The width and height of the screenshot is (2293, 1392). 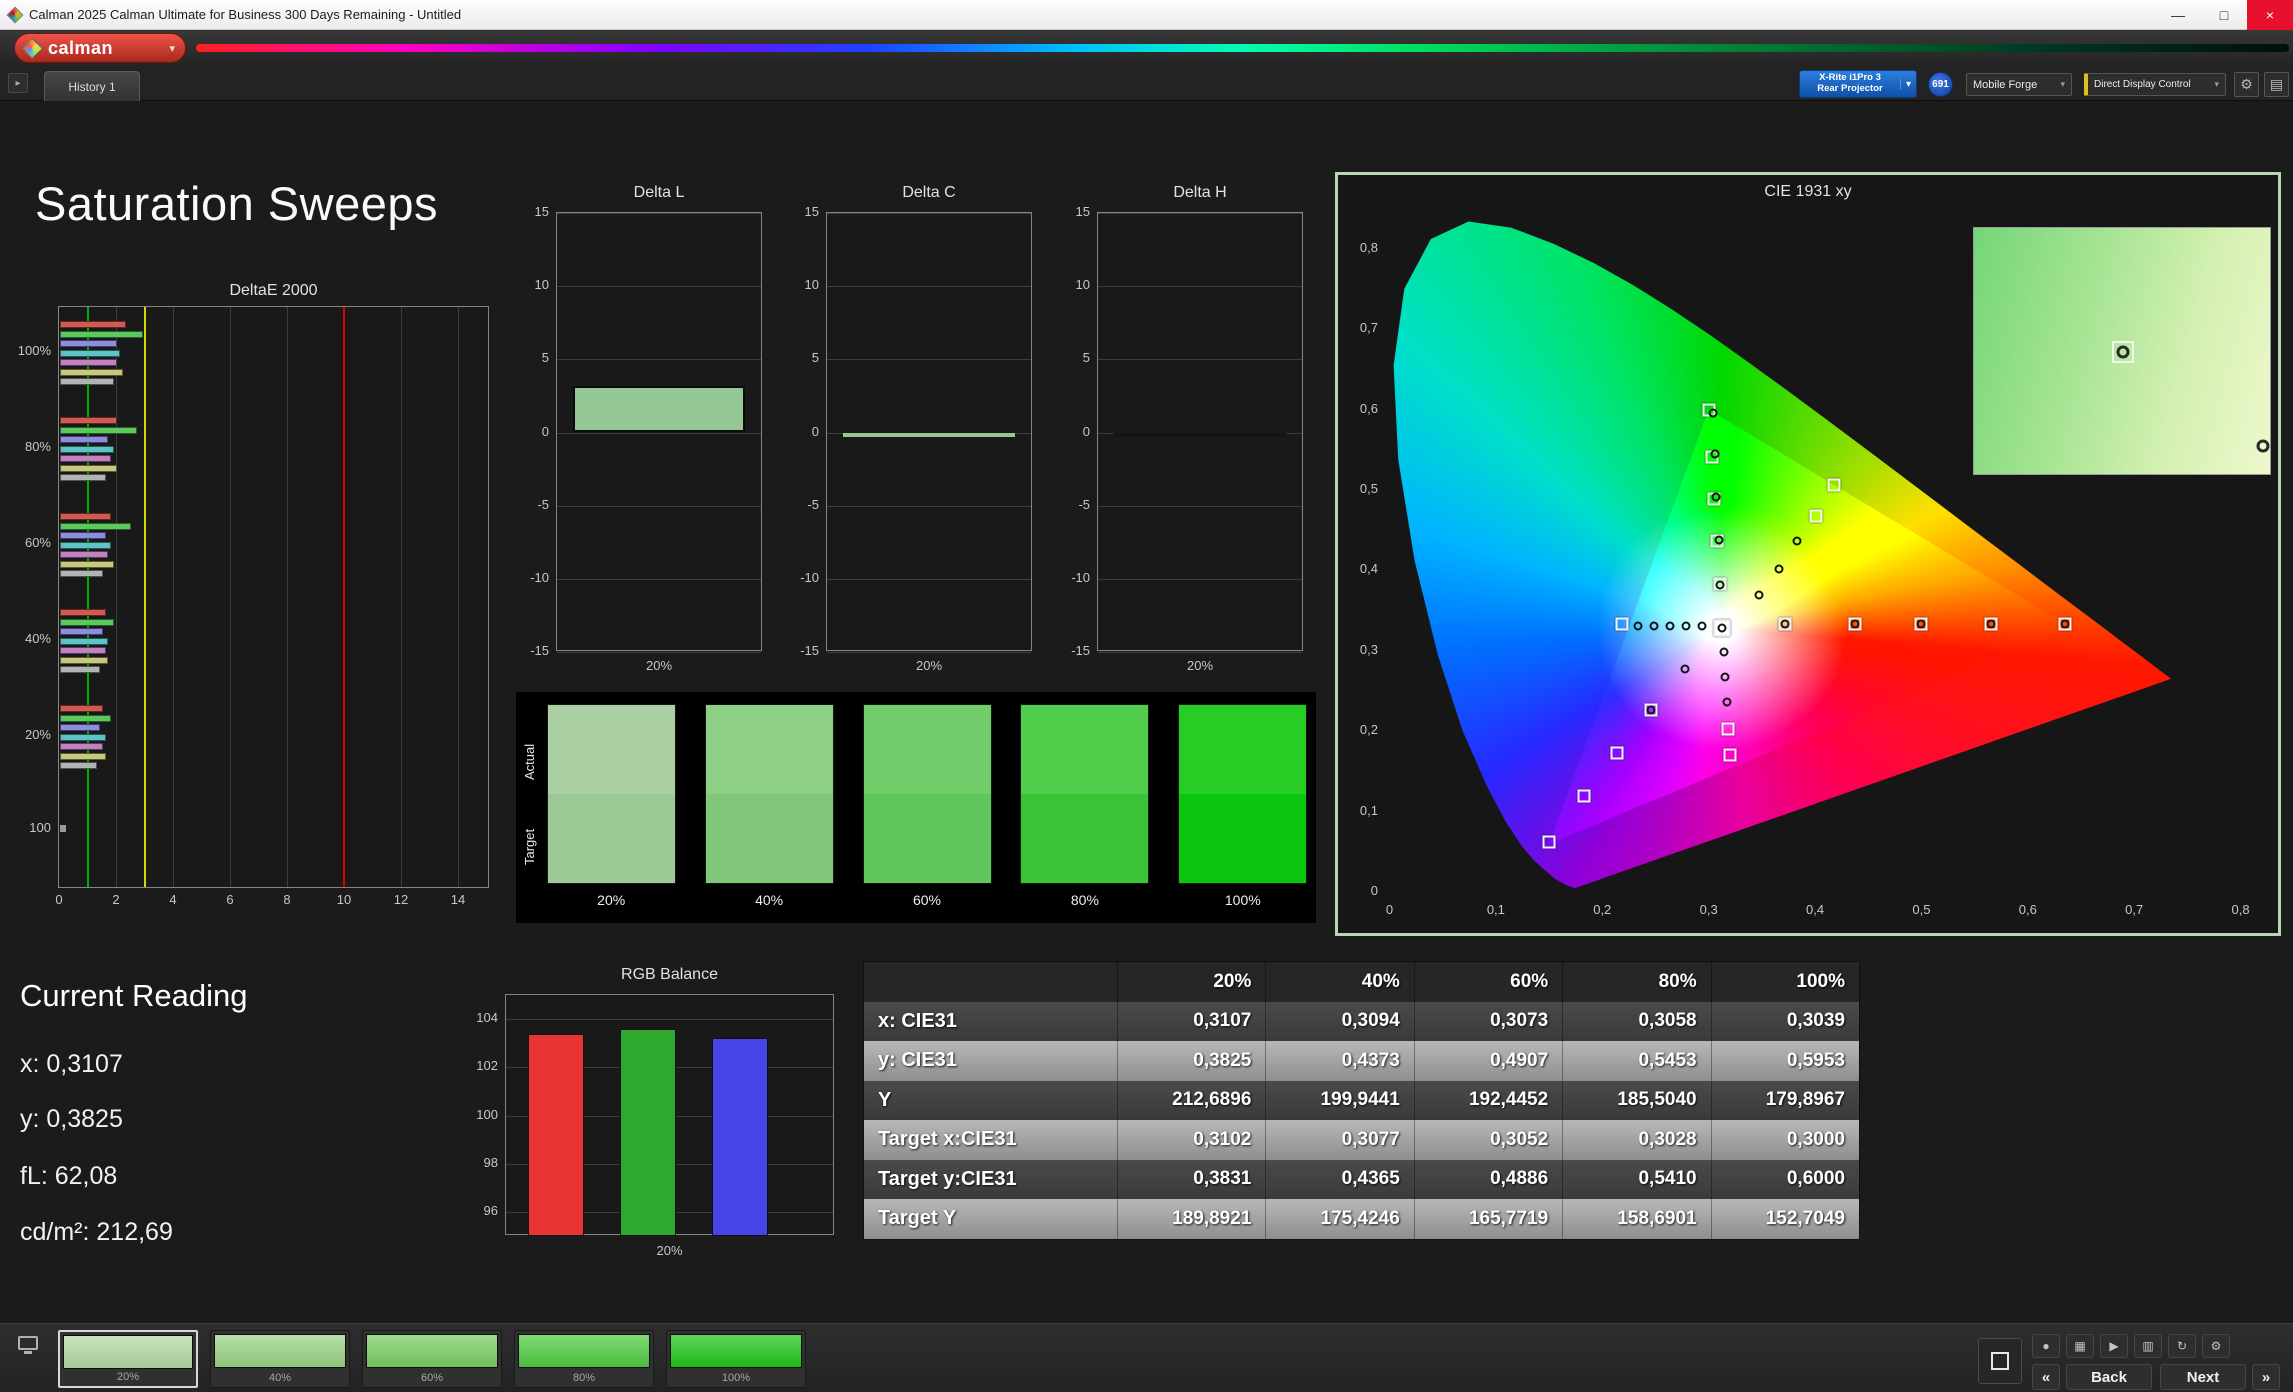 What do you see at coordinates (2148, 1346) in the screenshot?
I see `pages-button: ▥` at bounding box center [2148, 1346].